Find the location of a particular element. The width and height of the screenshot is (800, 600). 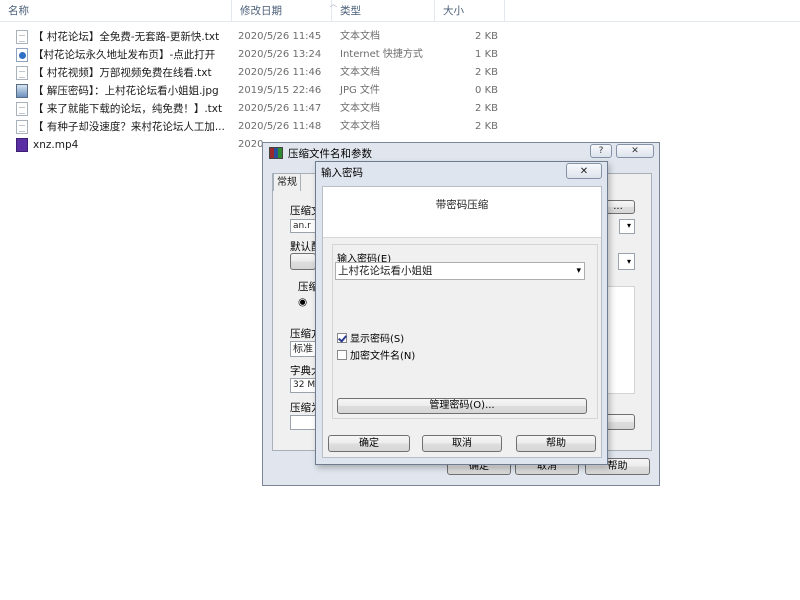

image-file-icon is located at coordinates (22, 91).